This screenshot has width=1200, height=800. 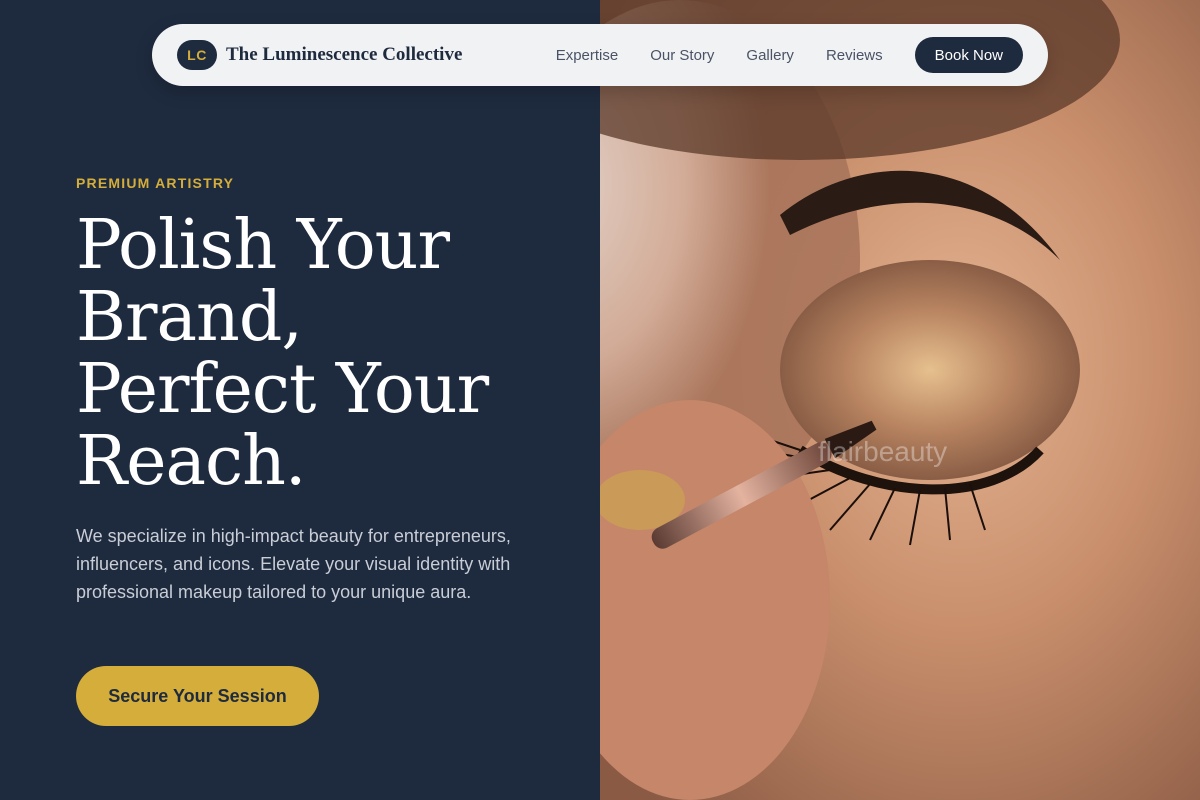 I want to click on headline-line: Reach., so click(x=191, y=461).